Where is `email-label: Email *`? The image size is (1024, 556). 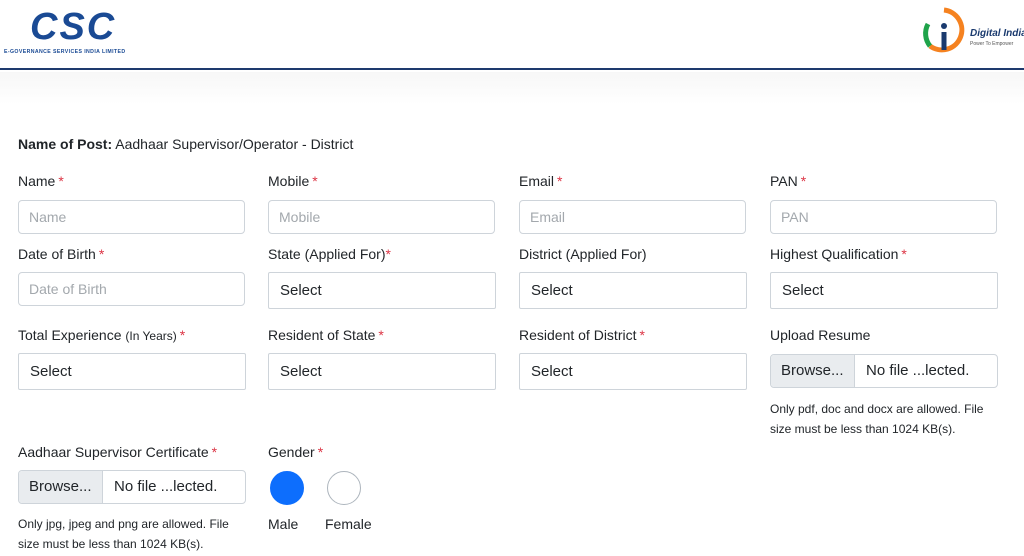 email-label: Email * is located at coordinates (540, 181).